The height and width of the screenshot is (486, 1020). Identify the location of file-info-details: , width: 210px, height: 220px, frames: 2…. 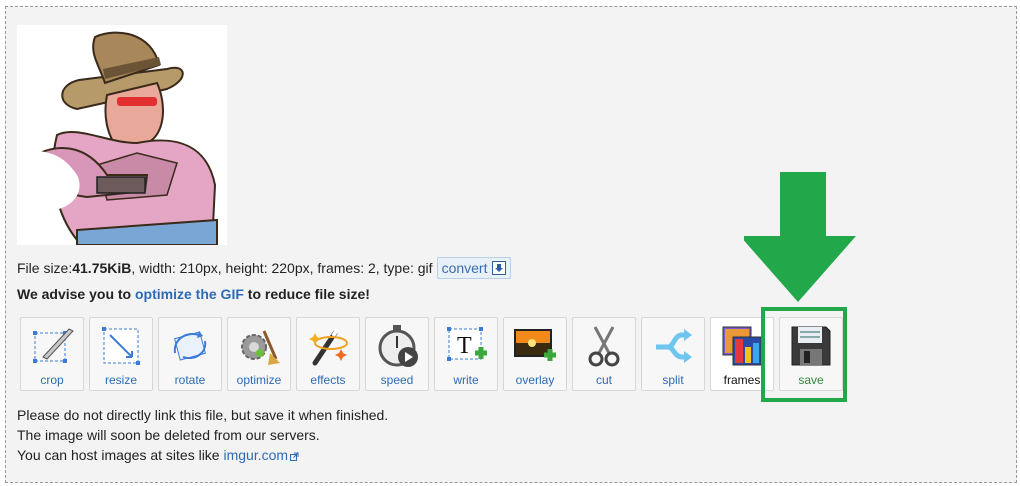
(282, 268).